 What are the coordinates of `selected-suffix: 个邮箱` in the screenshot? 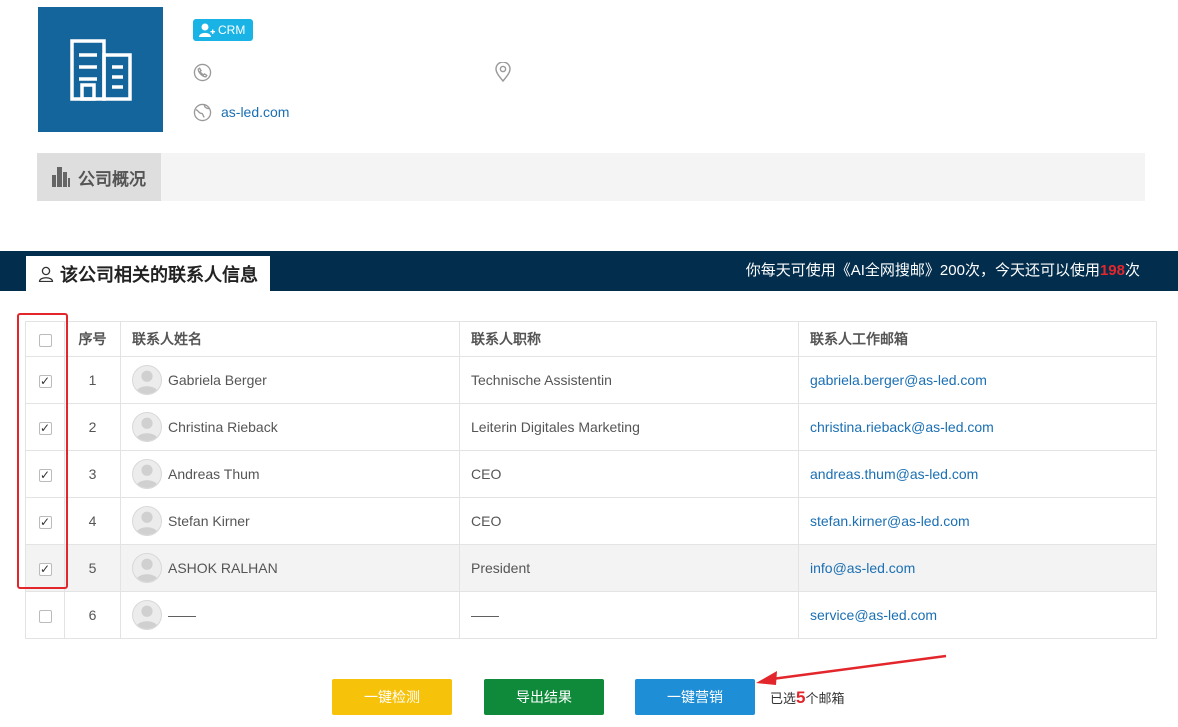 It's located at (825, 698).